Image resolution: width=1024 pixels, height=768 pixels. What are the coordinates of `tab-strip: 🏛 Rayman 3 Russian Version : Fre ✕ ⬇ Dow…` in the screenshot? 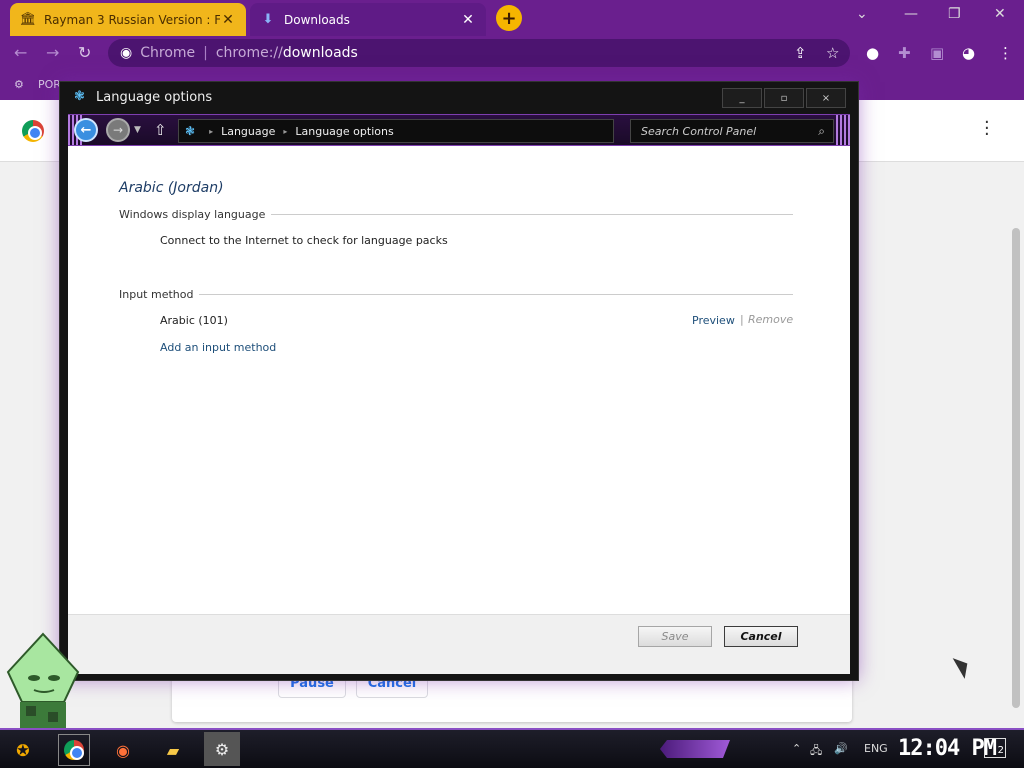 It's located at (512, 18).